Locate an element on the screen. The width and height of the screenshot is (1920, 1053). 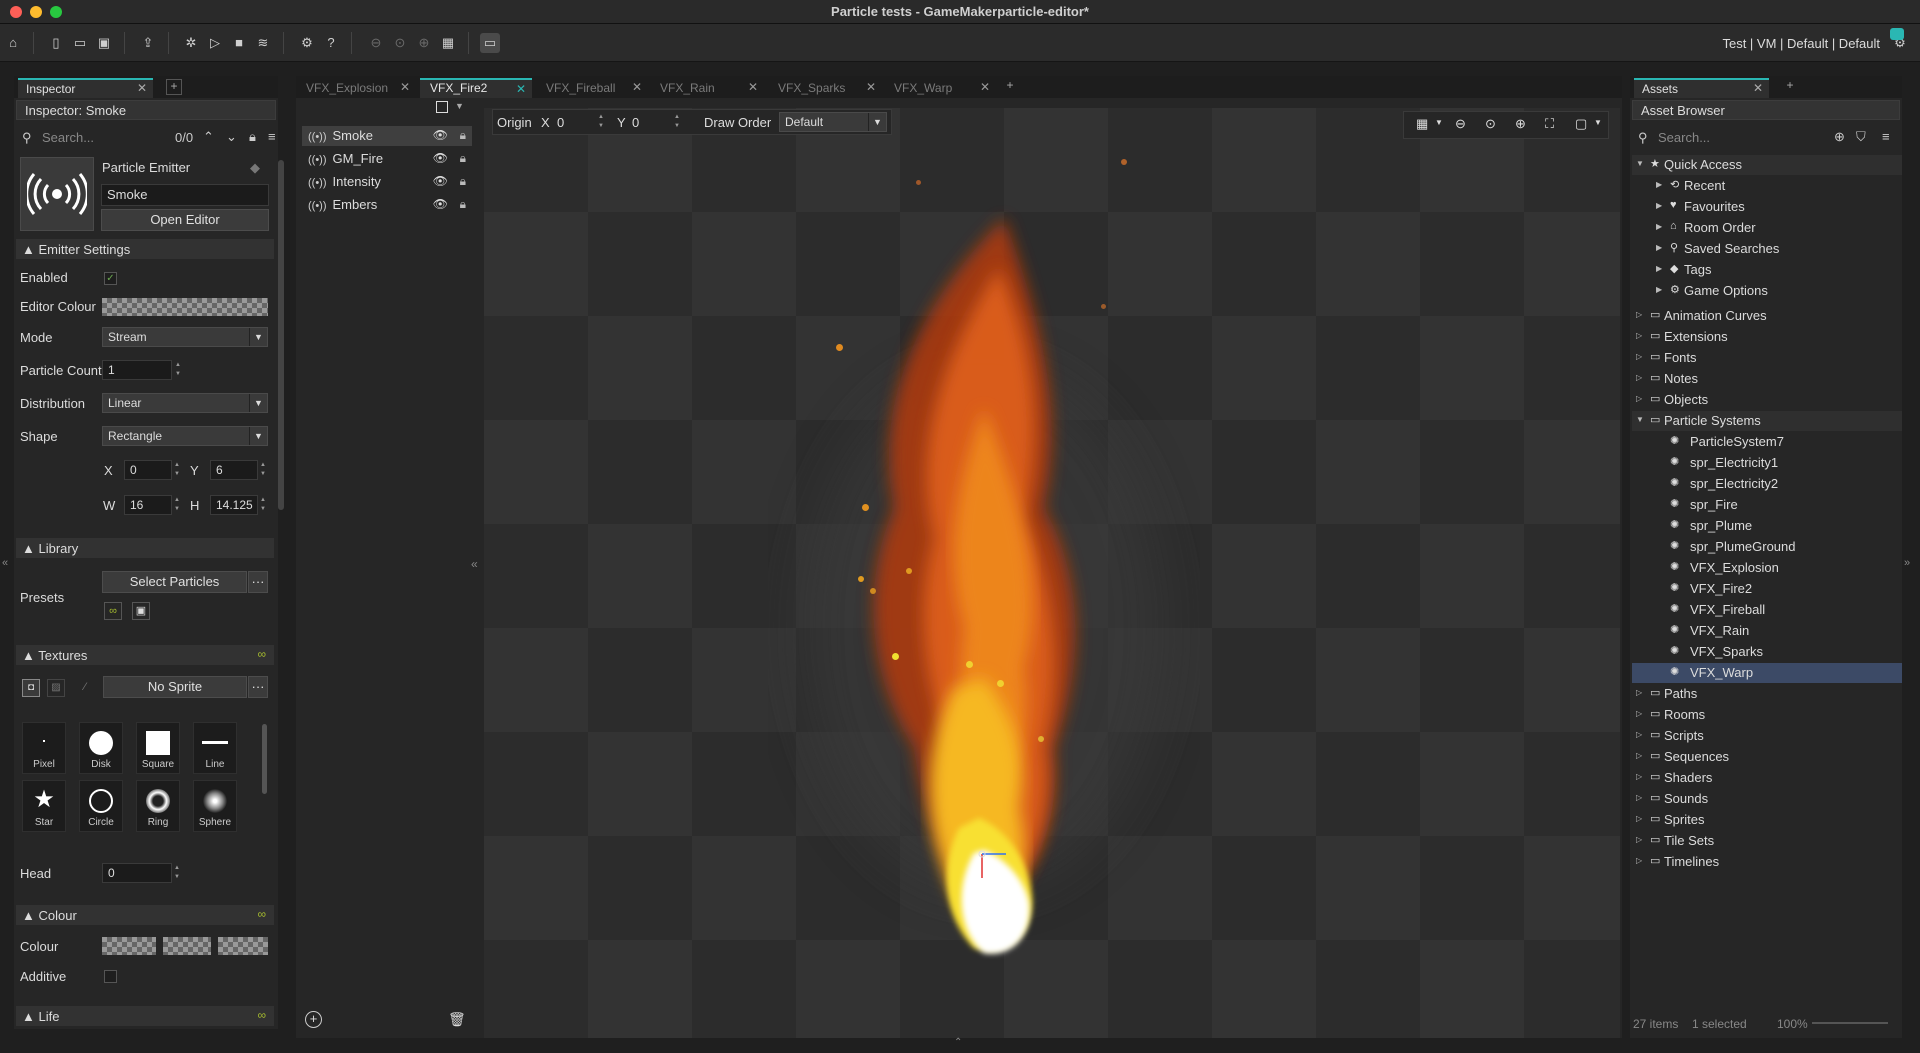
head-stepper: ▲ ▼ is located at coordinates (177, 873).